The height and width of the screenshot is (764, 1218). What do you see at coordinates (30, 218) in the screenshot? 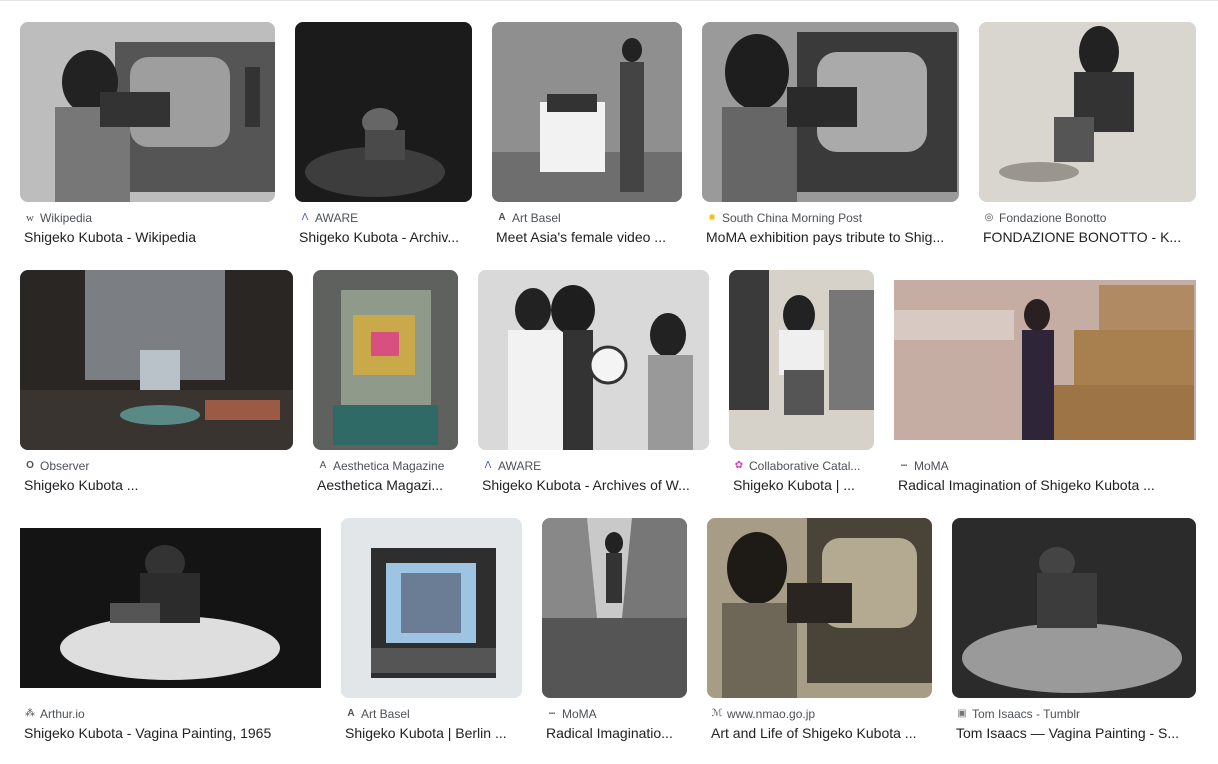
I see `wikipedia-icon: w` at bounding box center [30, 218].